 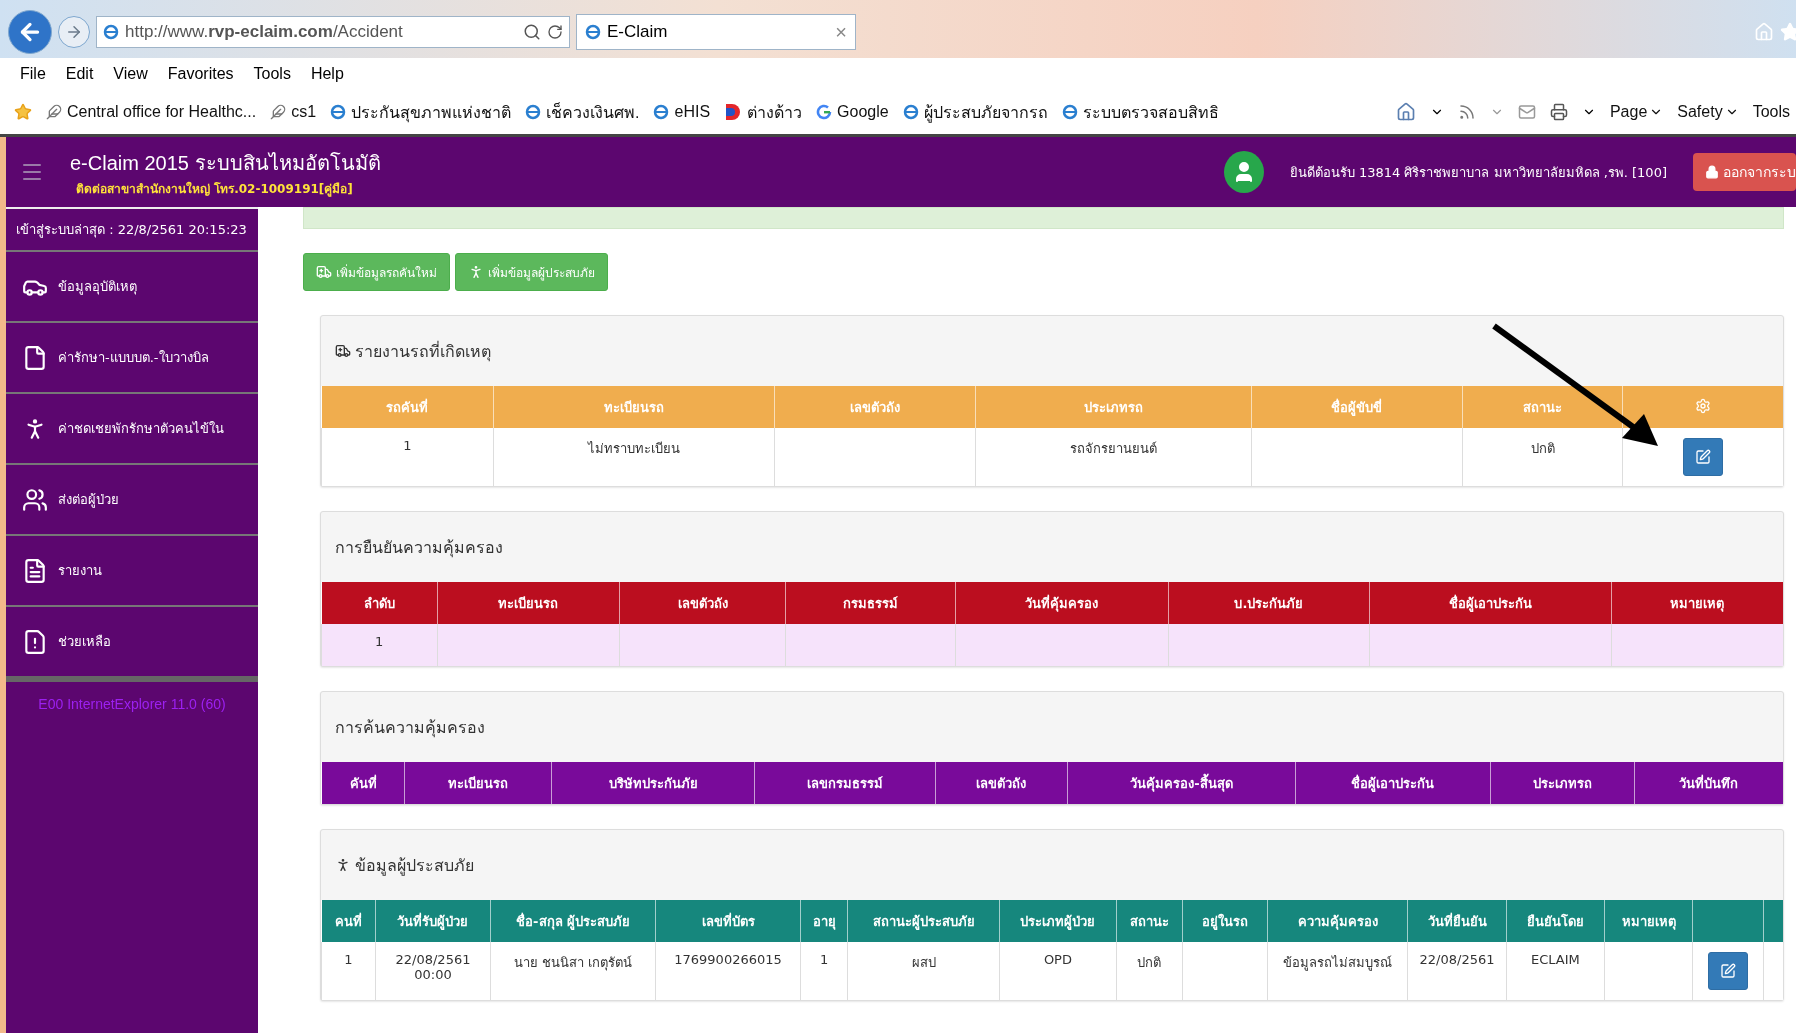 What do you see at coordinates (1712, 172) in the screenshot?
I see `lock-icon` at bounding box center [1712, 172].